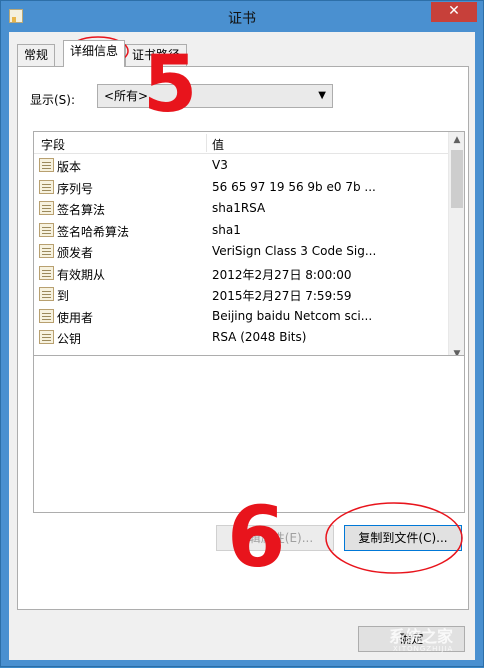 The height and width of the screenshot is (668, 484). I want to click on row-field: 签名哈希算法, so click(93, 231).